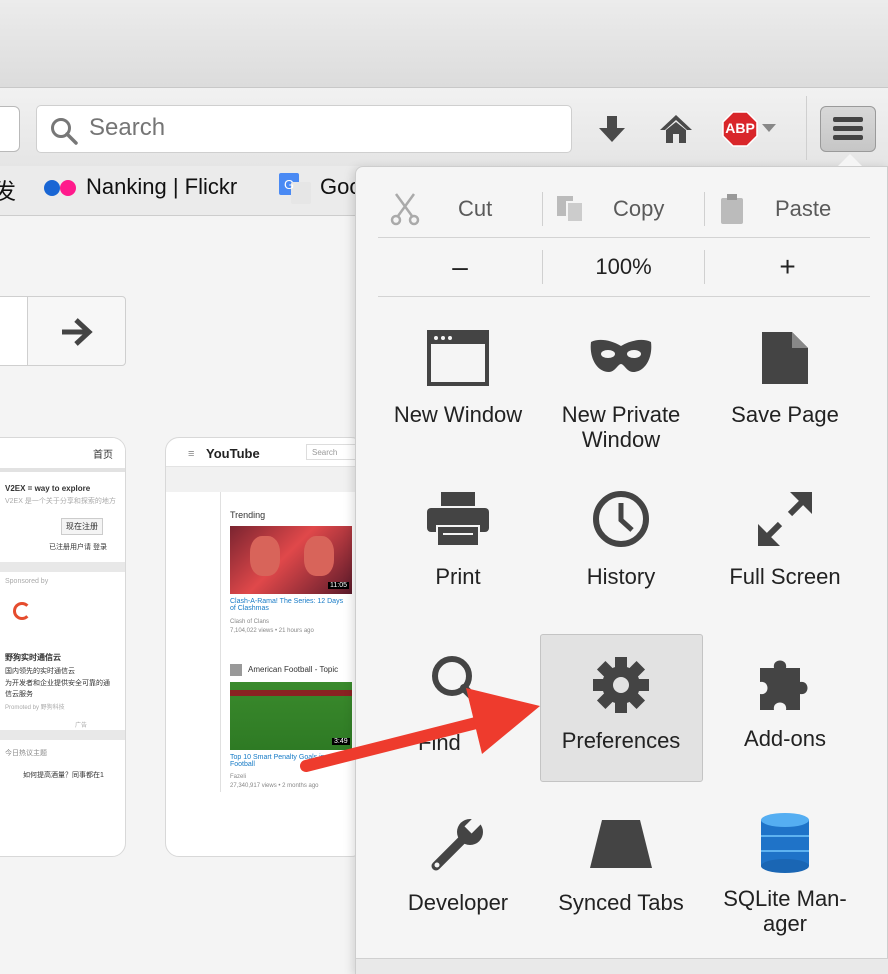  Describe the element at coordinates (612, 130) in the screenshot. I see `download-arrow-icon` at that location.